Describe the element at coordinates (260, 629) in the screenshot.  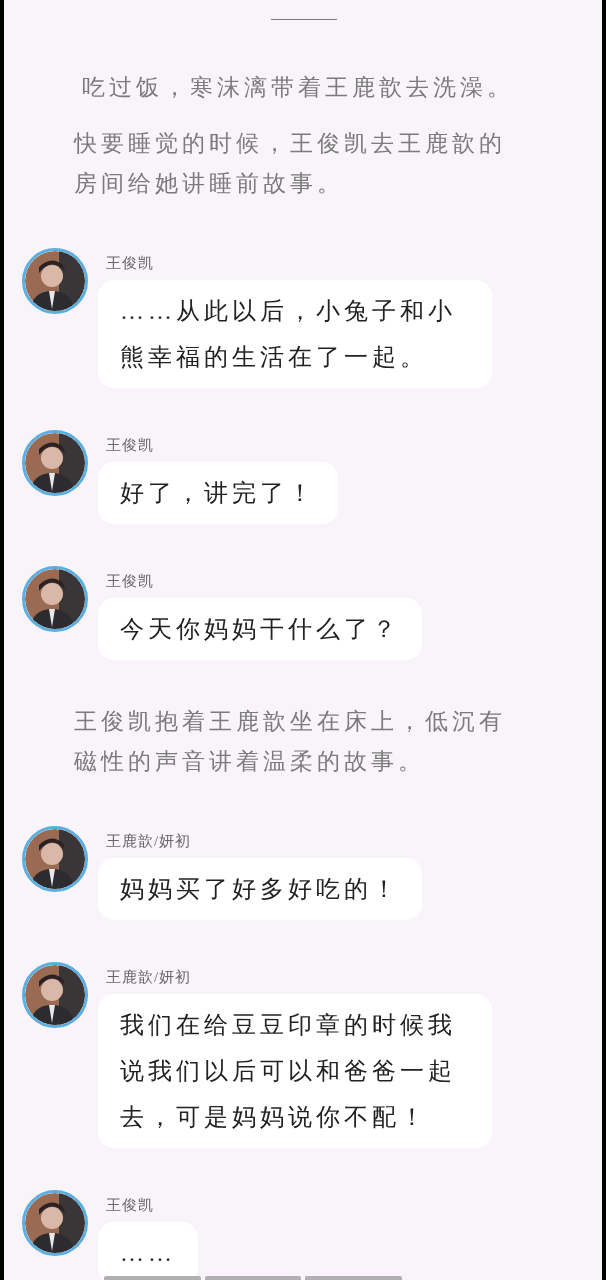
I see `message-bubble: 今天你妈妈干什么了？` at that location.